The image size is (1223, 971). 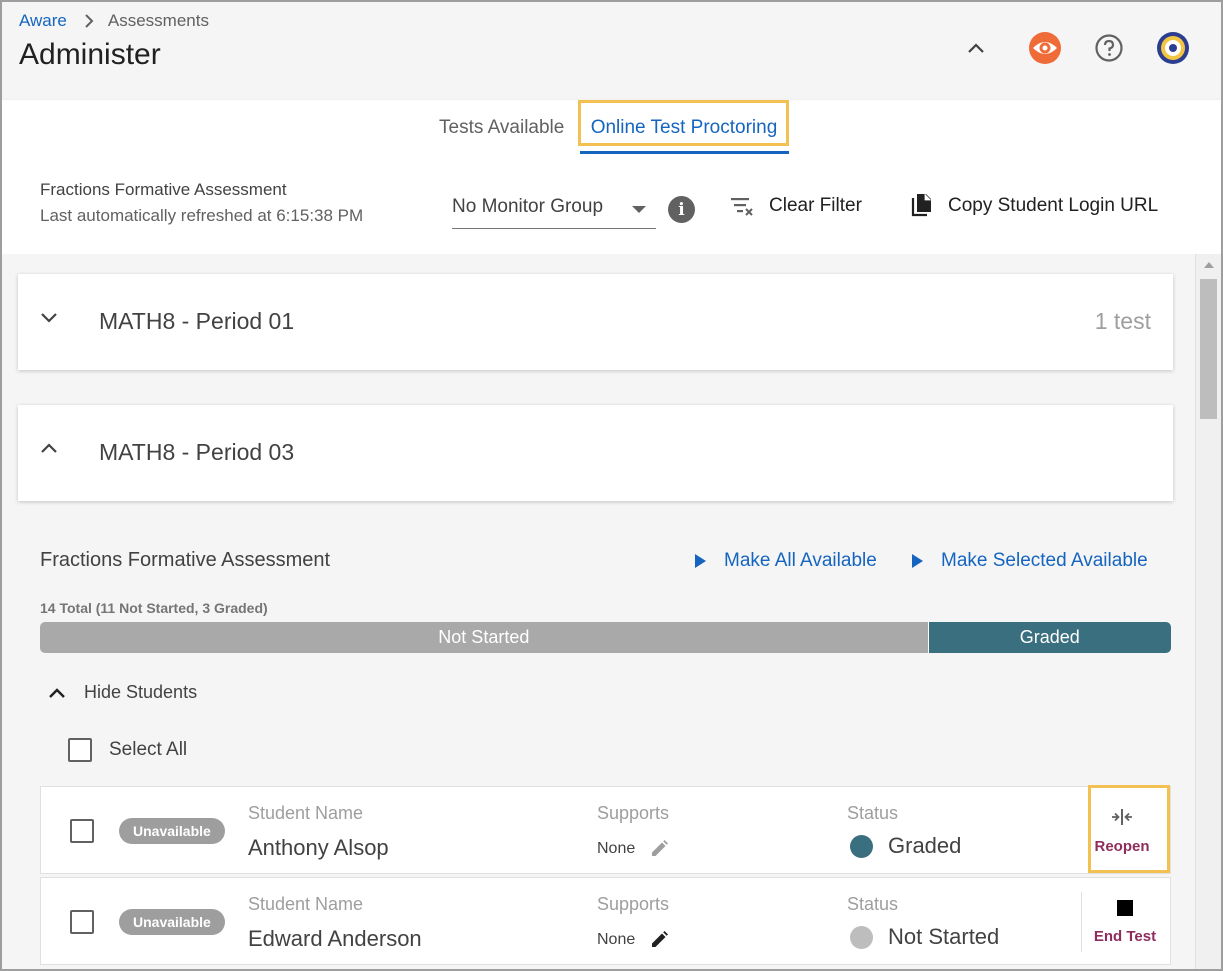 What do you see at coordinates (921, 205) in the screenshot?
I see `copy-icon` at bounding box center [921, 205].